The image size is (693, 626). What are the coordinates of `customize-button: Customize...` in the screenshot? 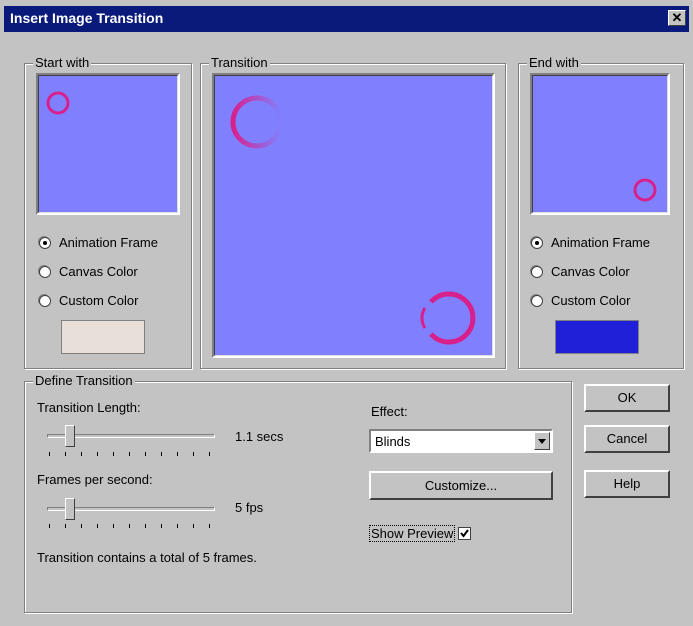 It's located at (461, 485).